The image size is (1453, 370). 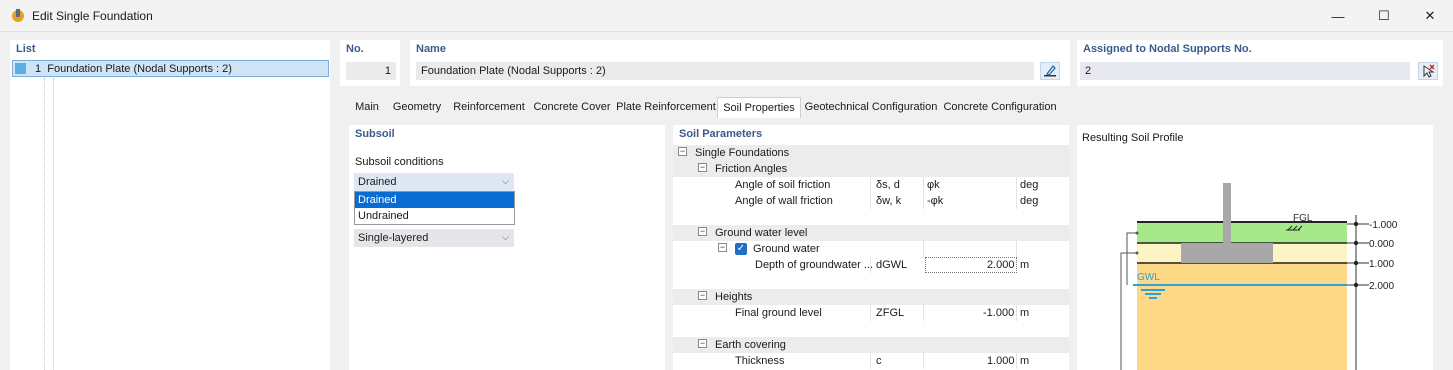 I want to click on param-row: Angle of wall friction δw, k -φk deg, so click(x=871, y=201).